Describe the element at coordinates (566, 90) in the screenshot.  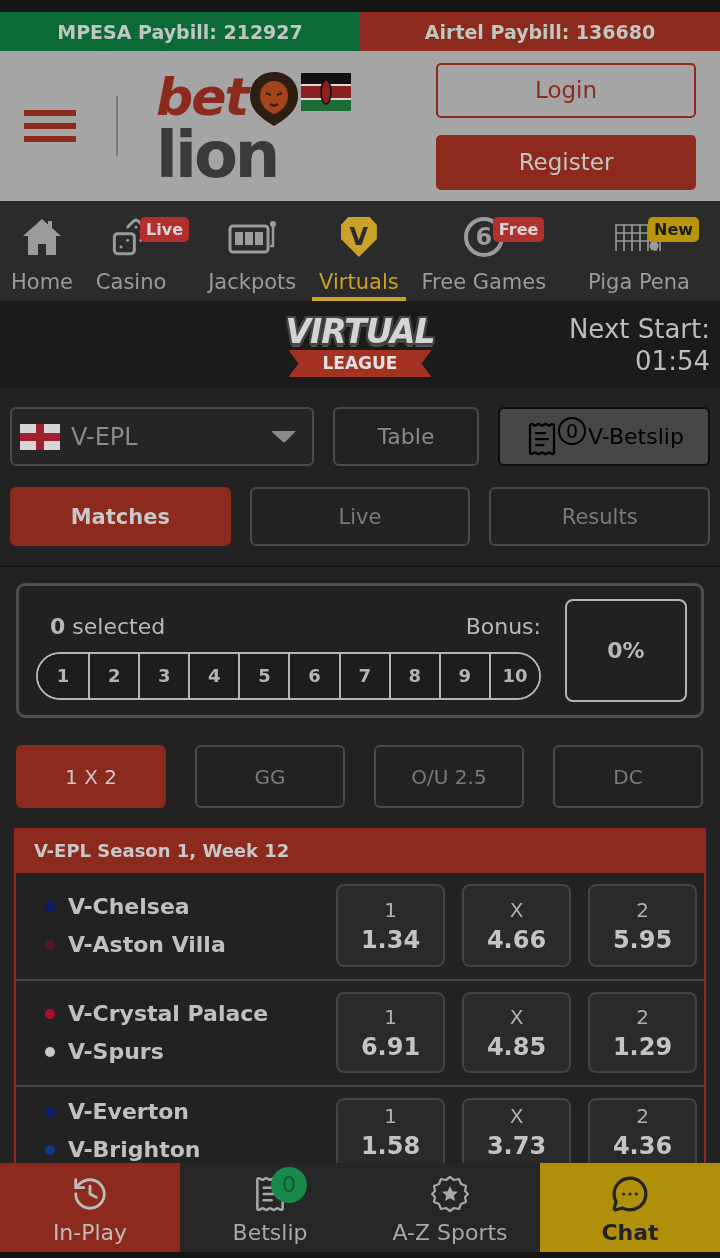
I see `login-button: Login` at that location.